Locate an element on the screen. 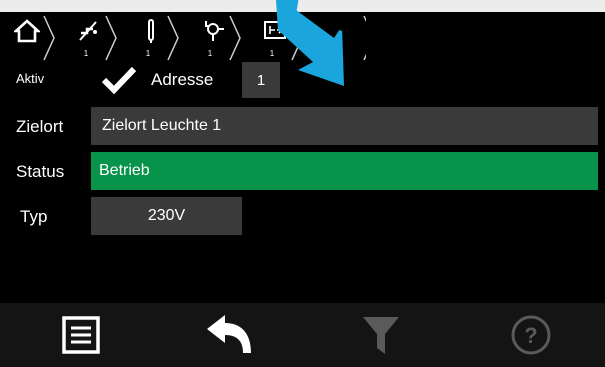 This screenshot has height=367, width=605. menu-button is located at coordinates (81, 335).